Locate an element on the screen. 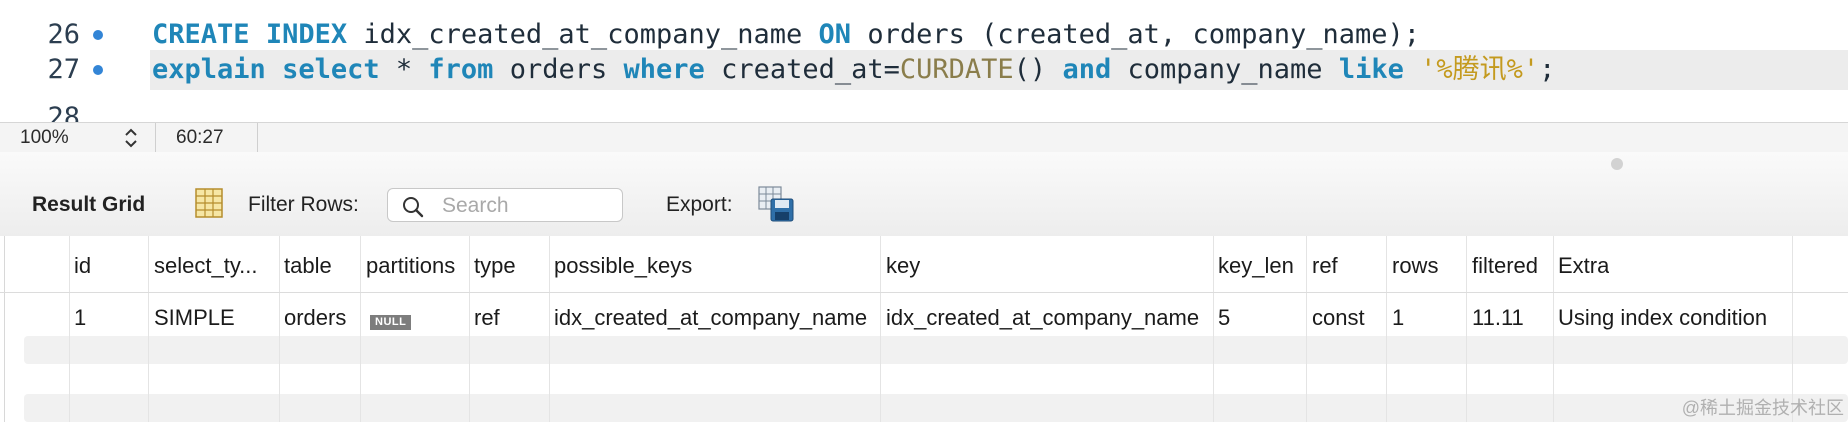 Image resolution: width=1848 pixels, height=422 pixels. panel-resize-handle is located at coordinates (1617, 164).